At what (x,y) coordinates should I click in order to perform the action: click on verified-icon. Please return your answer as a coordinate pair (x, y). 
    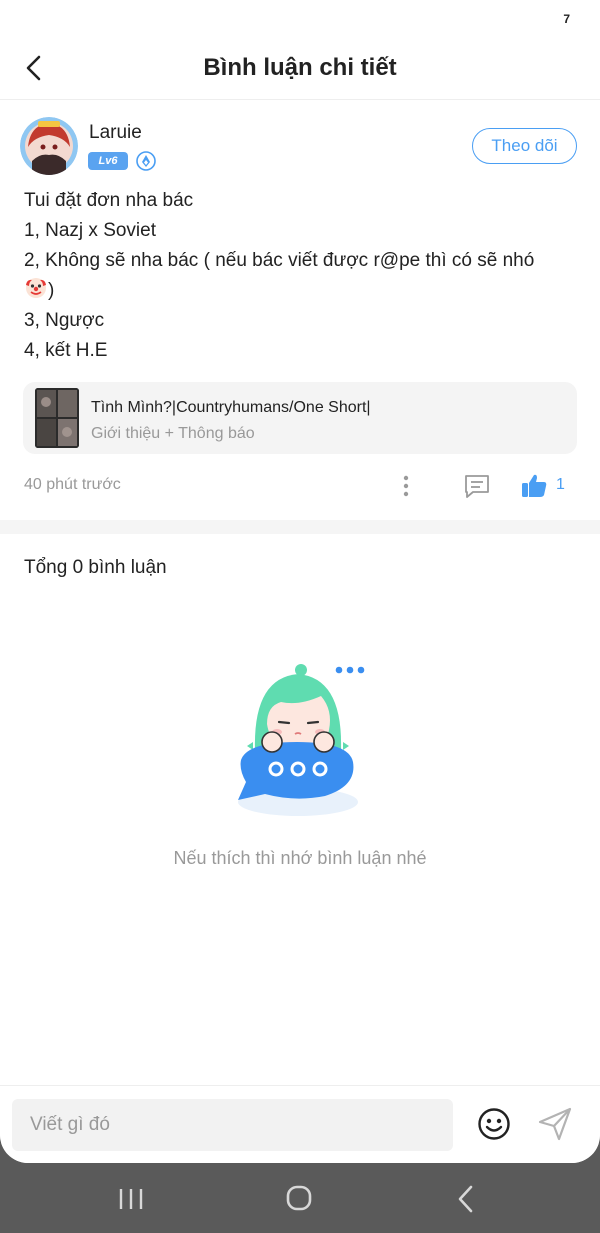
    Looking at the image, I should click on (146, 161).